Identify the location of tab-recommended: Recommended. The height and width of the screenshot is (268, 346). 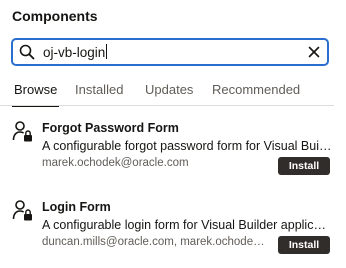
(256, 89).